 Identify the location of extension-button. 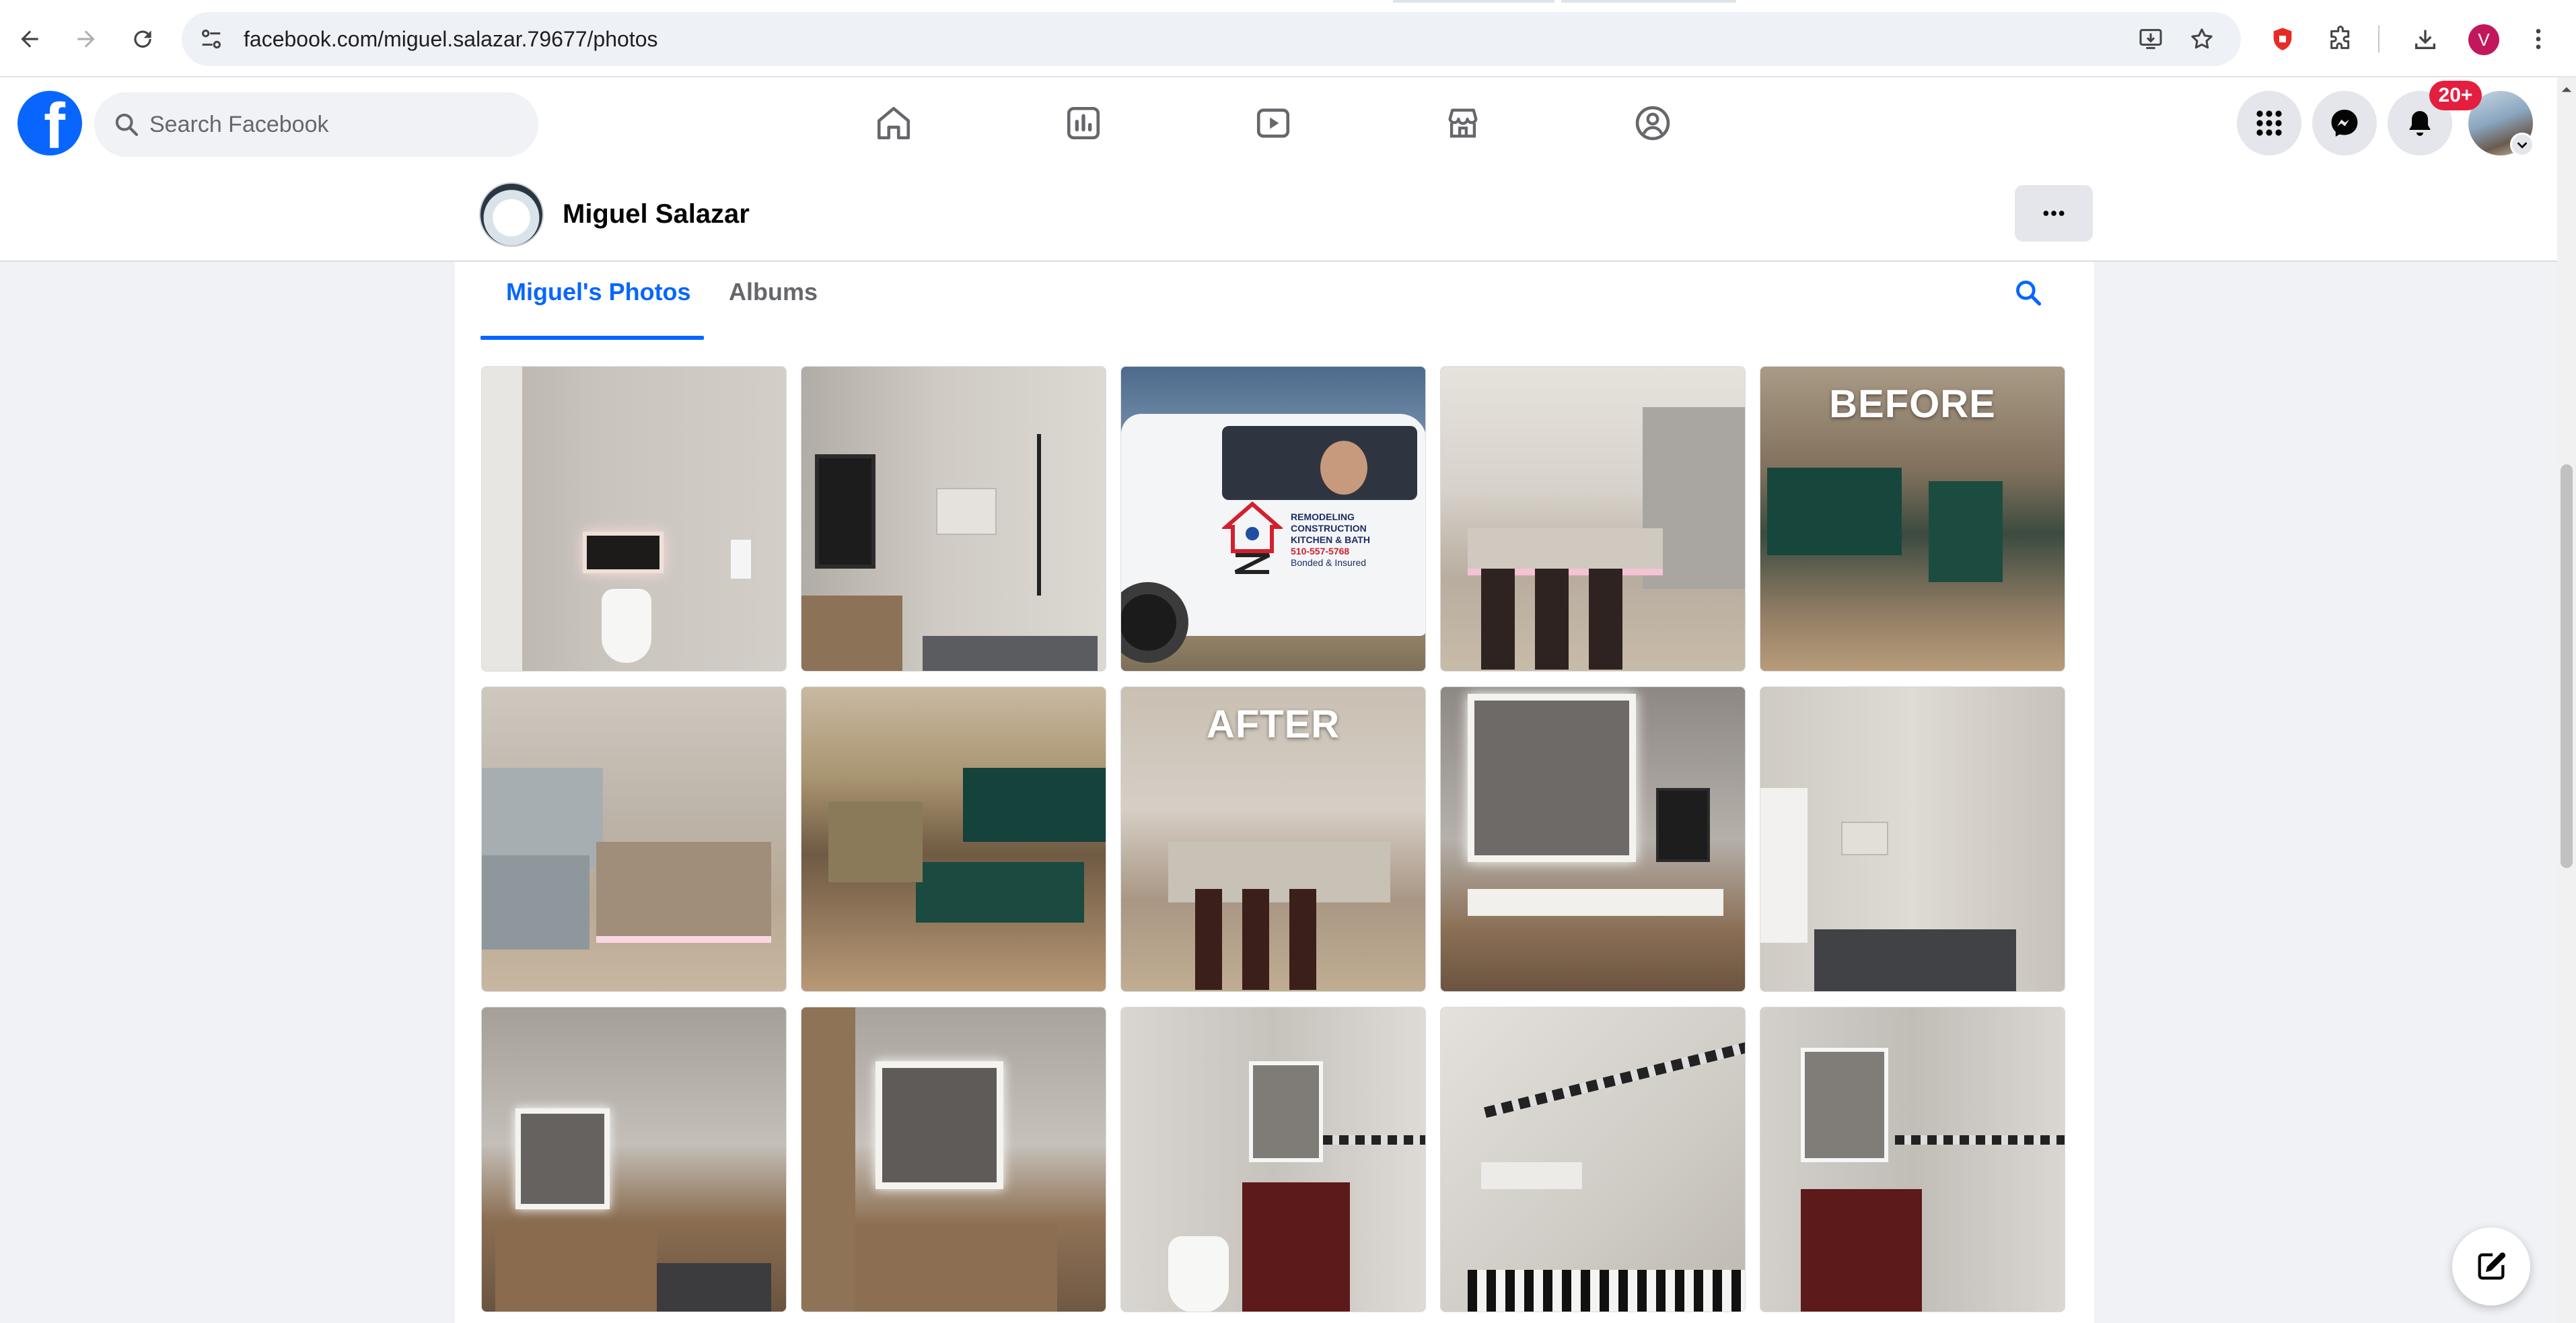
(2282, 39).